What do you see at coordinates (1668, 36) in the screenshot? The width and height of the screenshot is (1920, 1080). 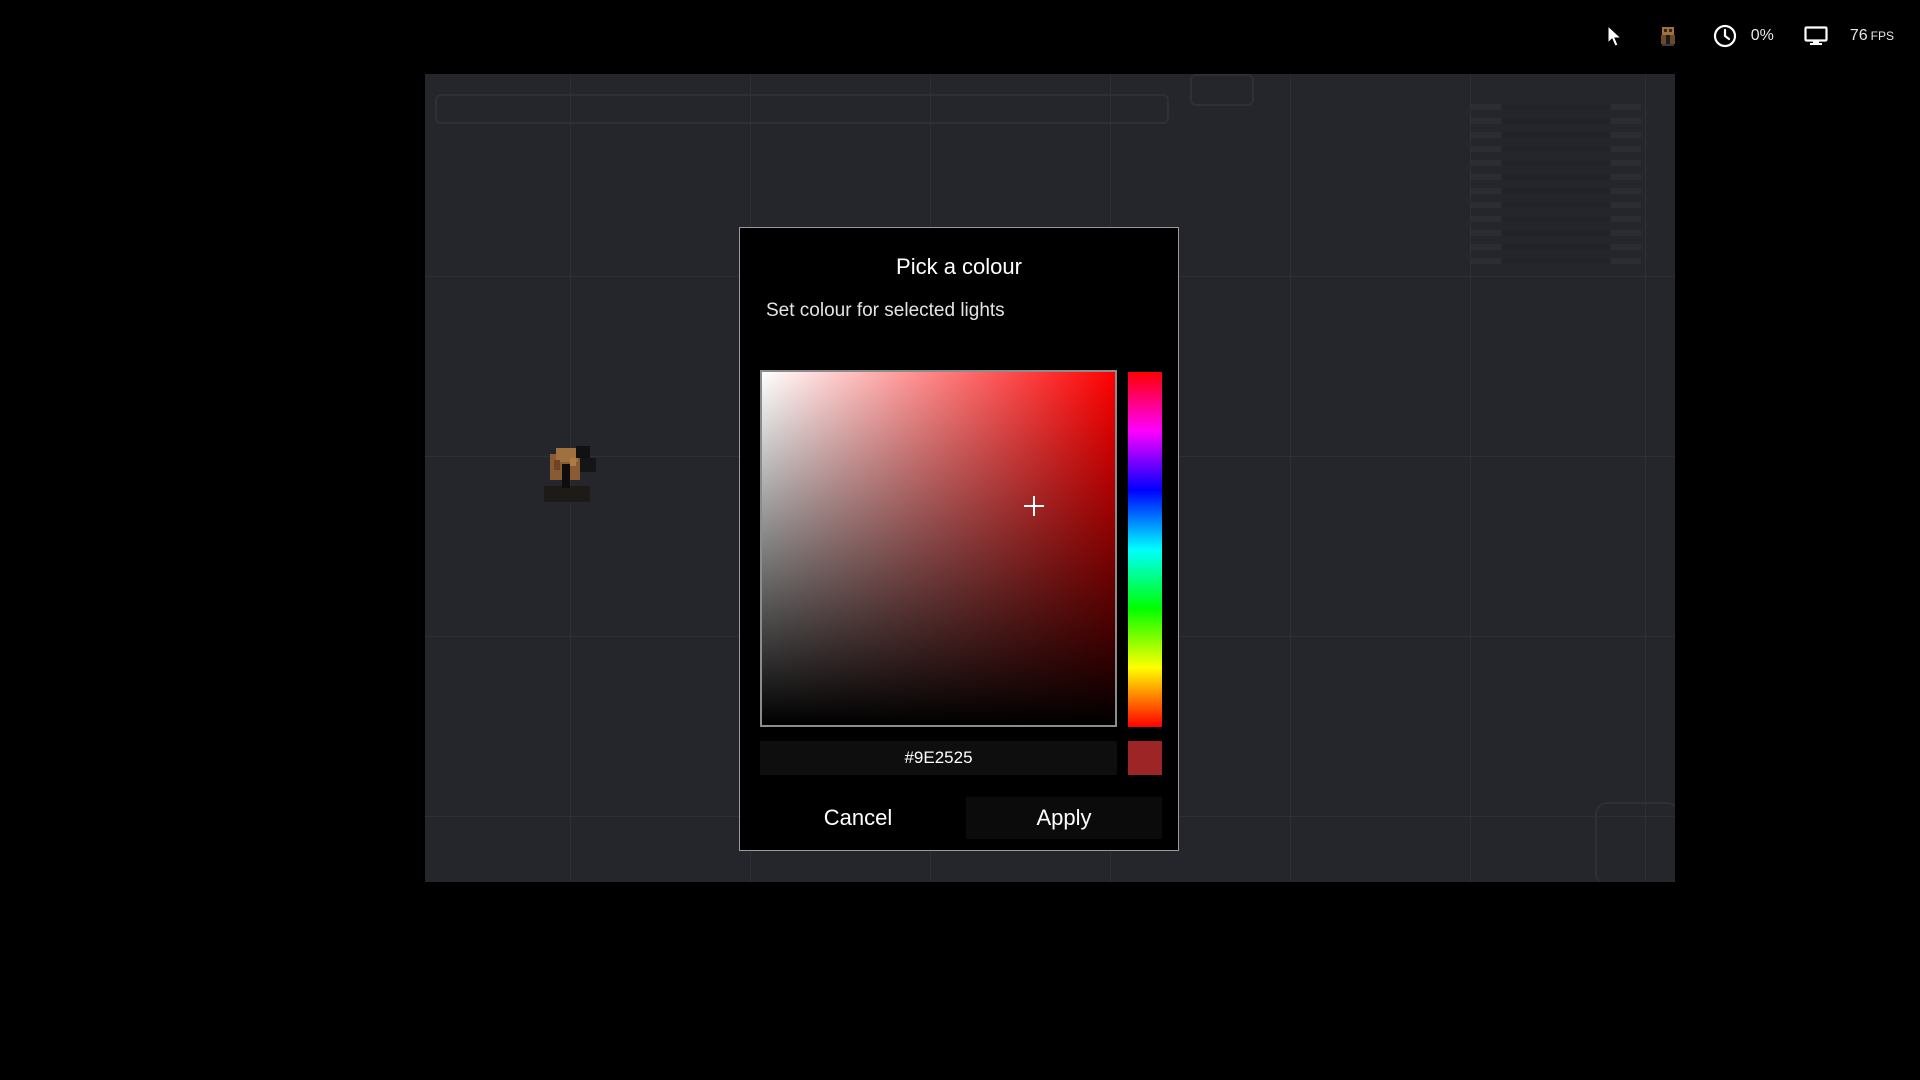 I see `character-icon` at bounding box center [1668, 36].